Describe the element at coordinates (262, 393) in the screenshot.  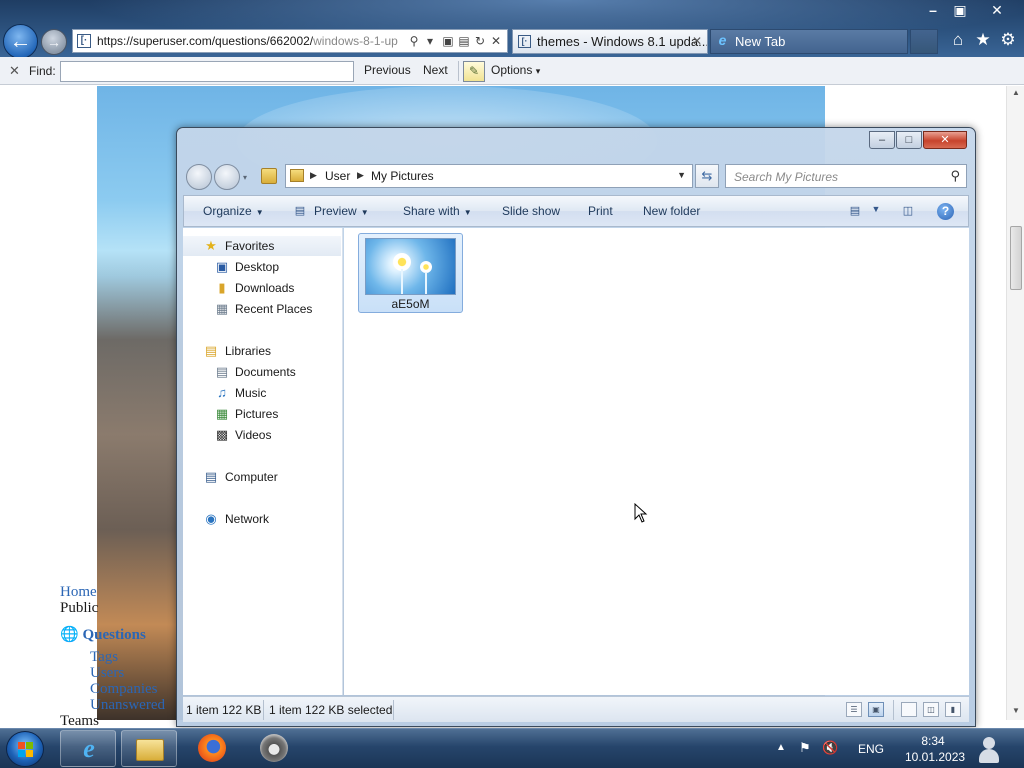
I see `nav-music: ♫ Music` at that location.